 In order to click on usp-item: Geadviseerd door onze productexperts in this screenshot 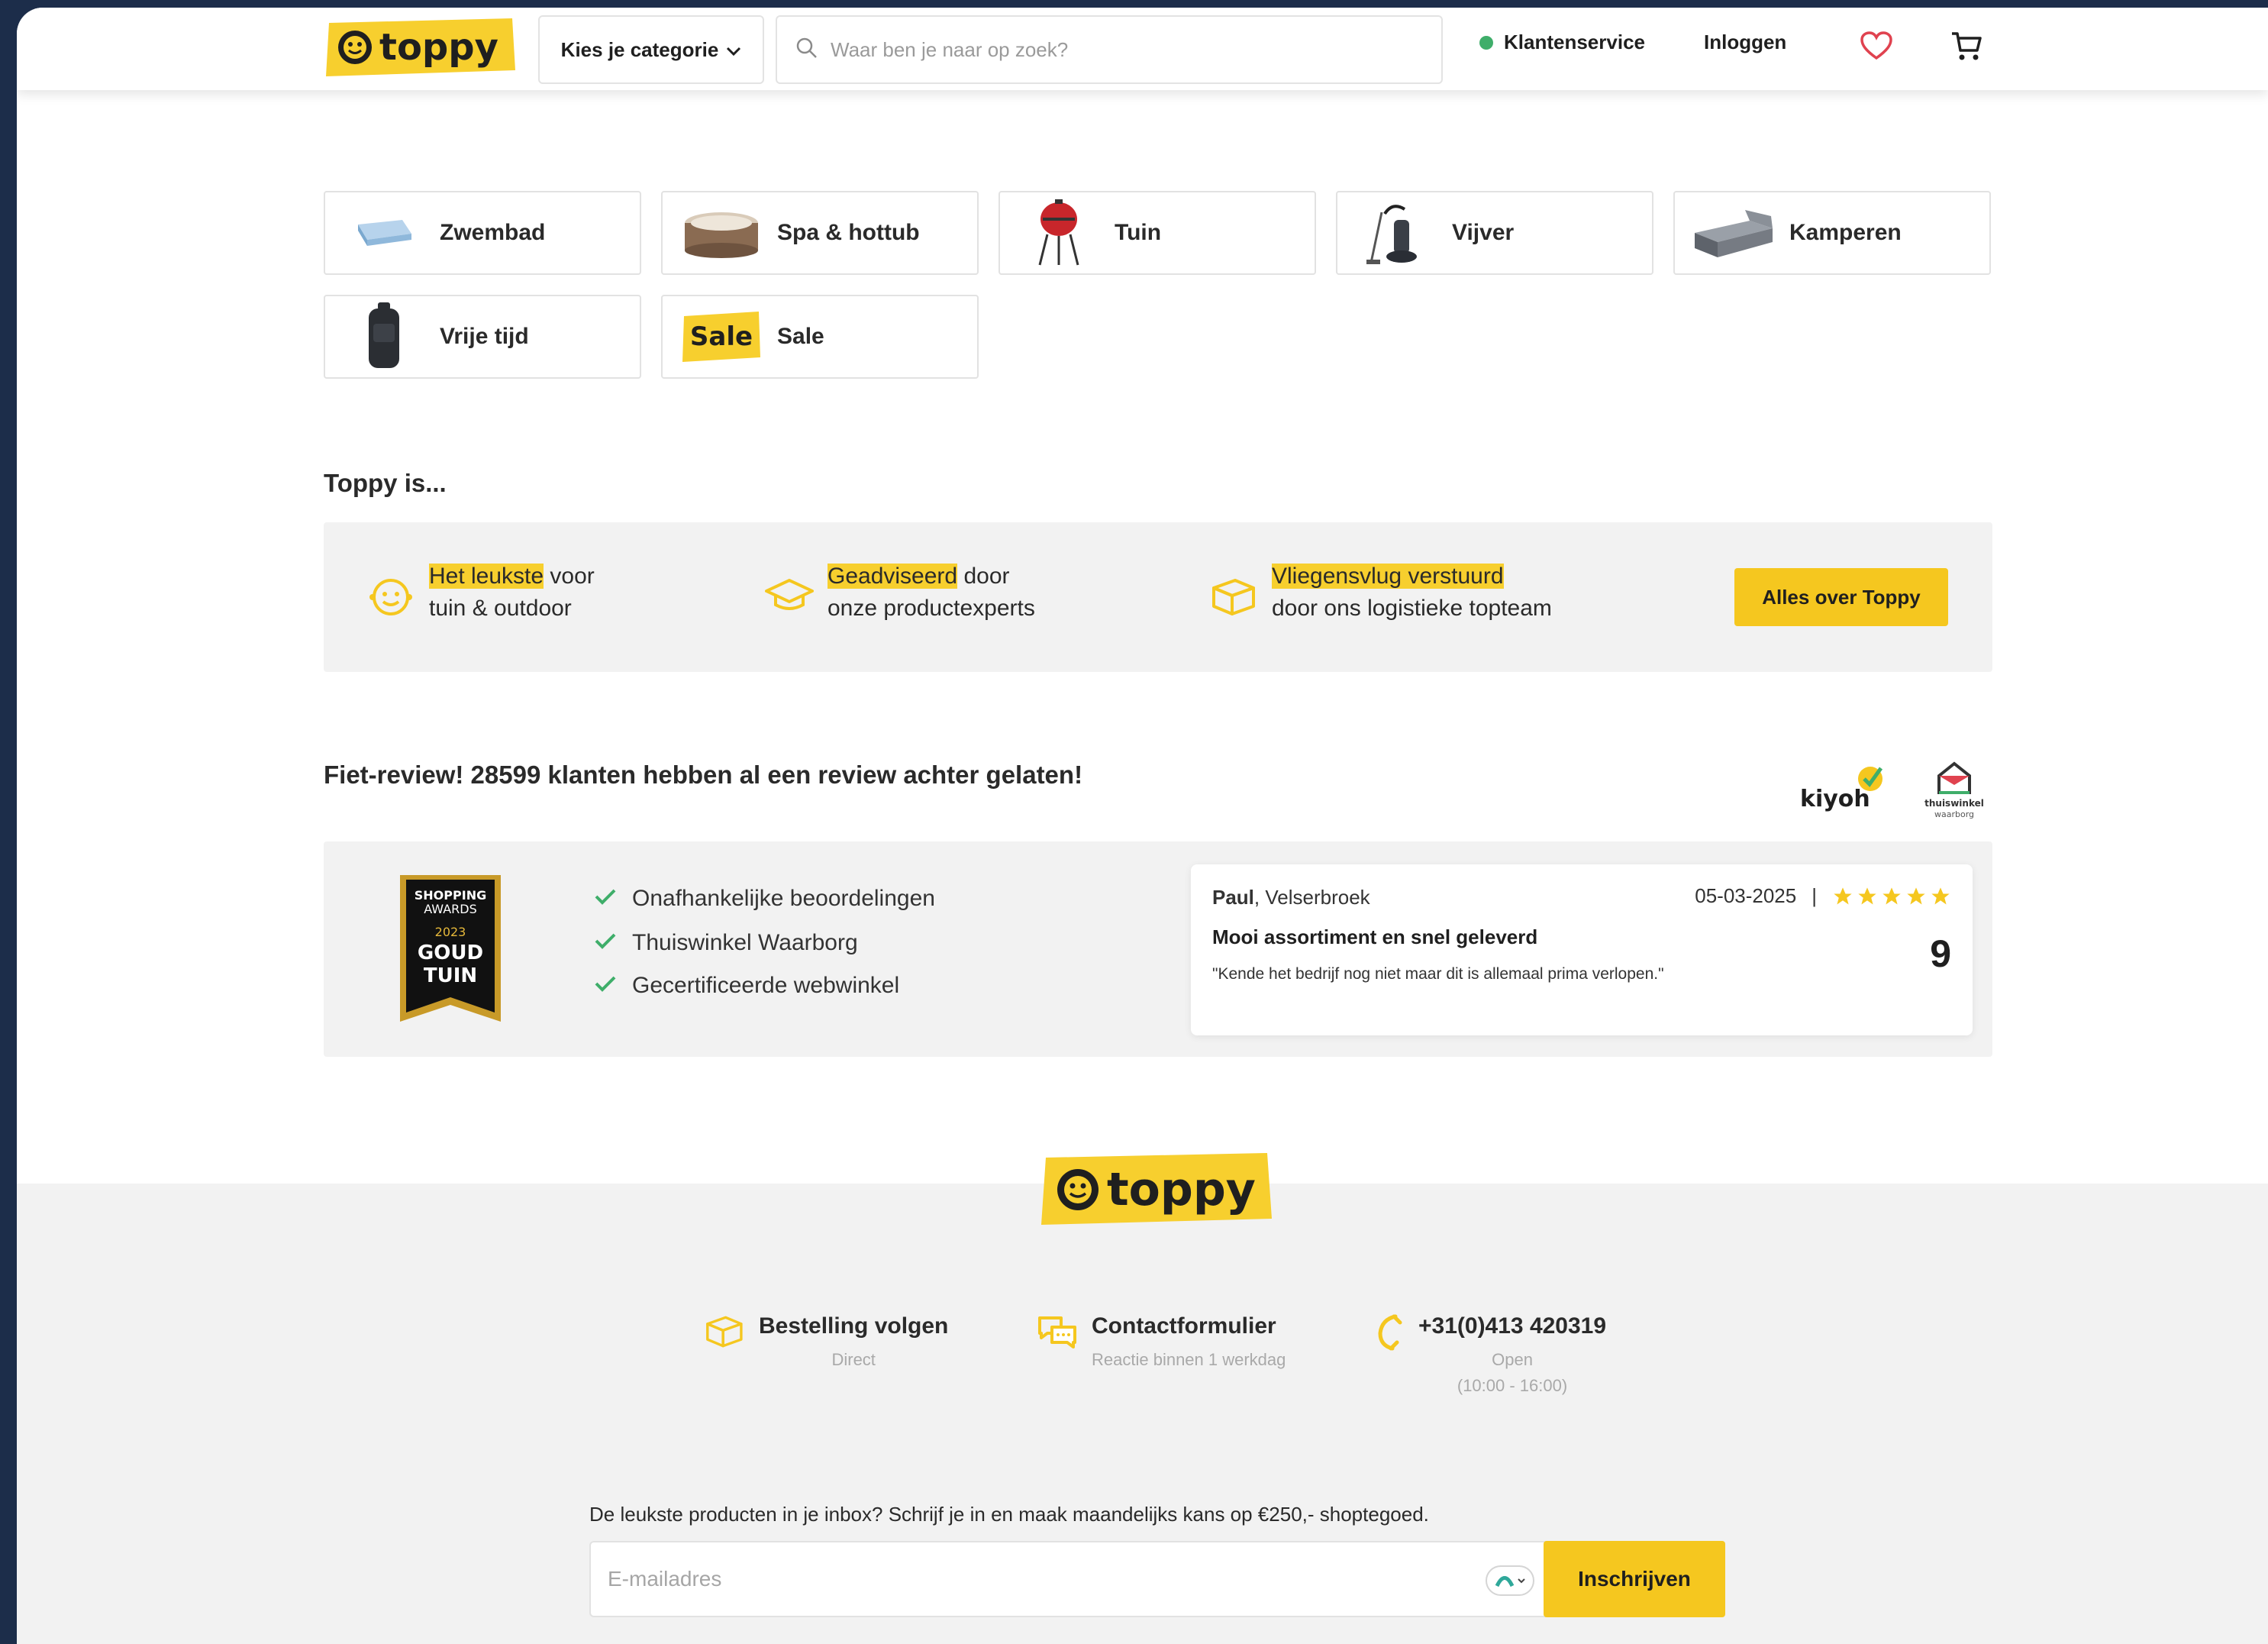, I will do `click(900, 592)`.